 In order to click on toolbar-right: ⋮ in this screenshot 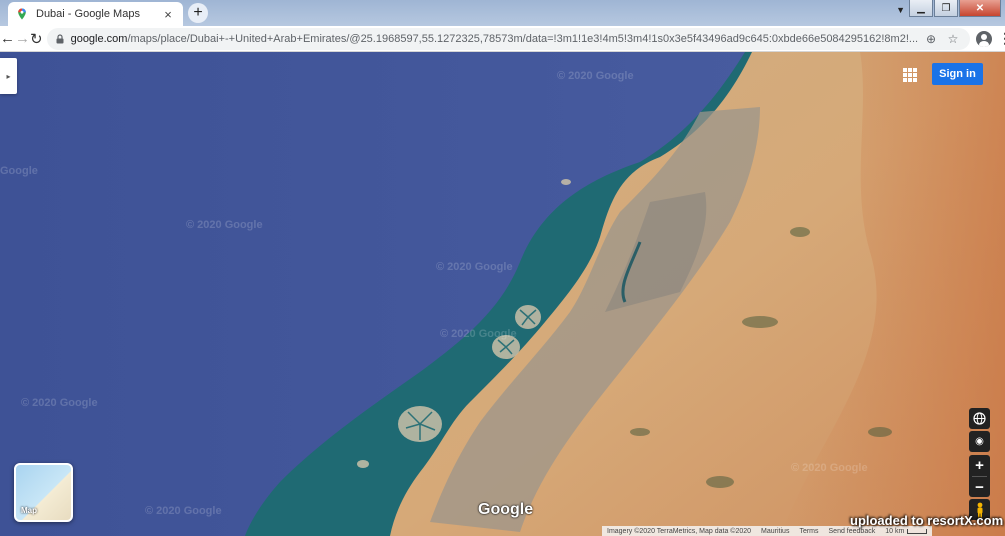, I will do `click(987, 38)`.